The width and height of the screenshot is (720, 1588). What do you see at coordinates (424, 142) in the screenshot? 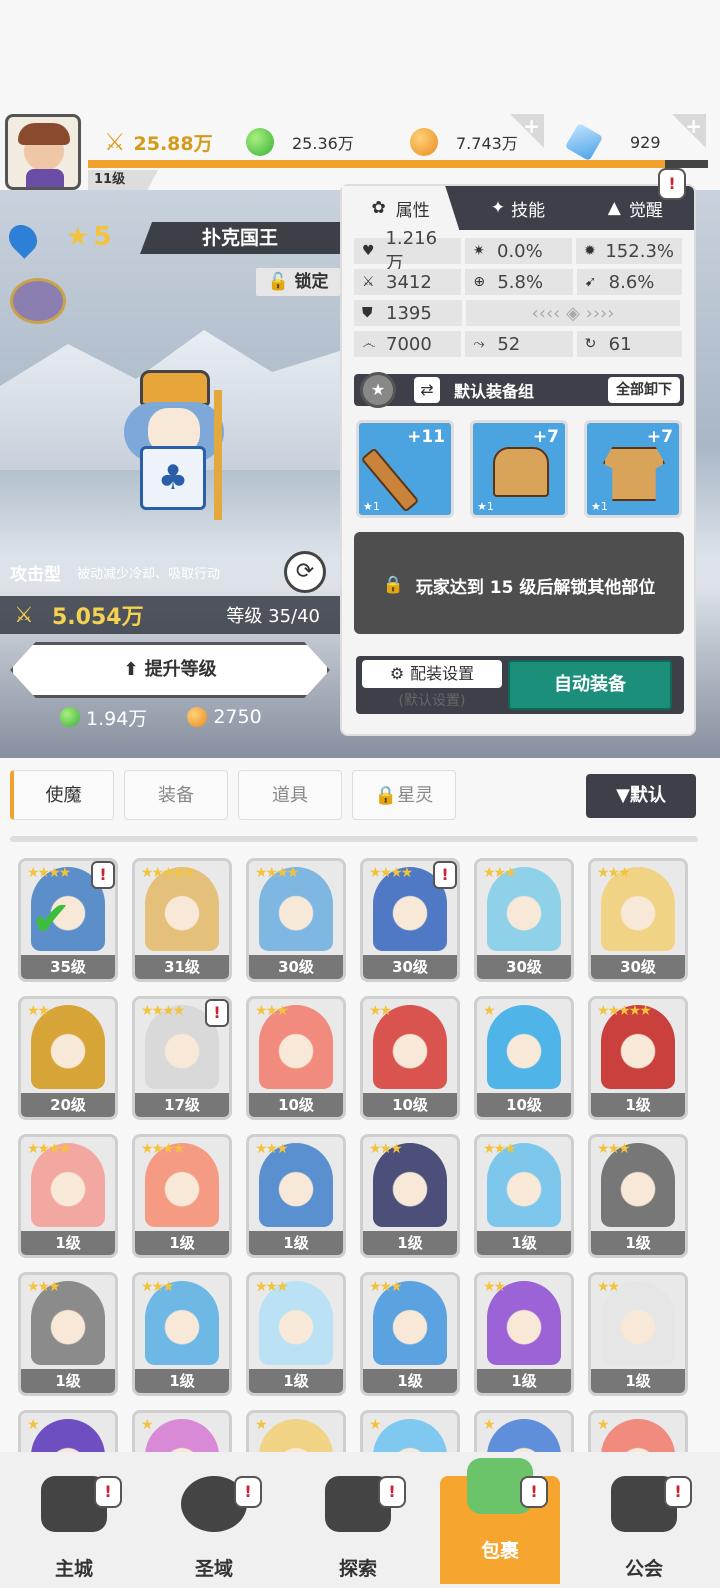
I see `gold-coin-icon` at bounding box center [424, 142].